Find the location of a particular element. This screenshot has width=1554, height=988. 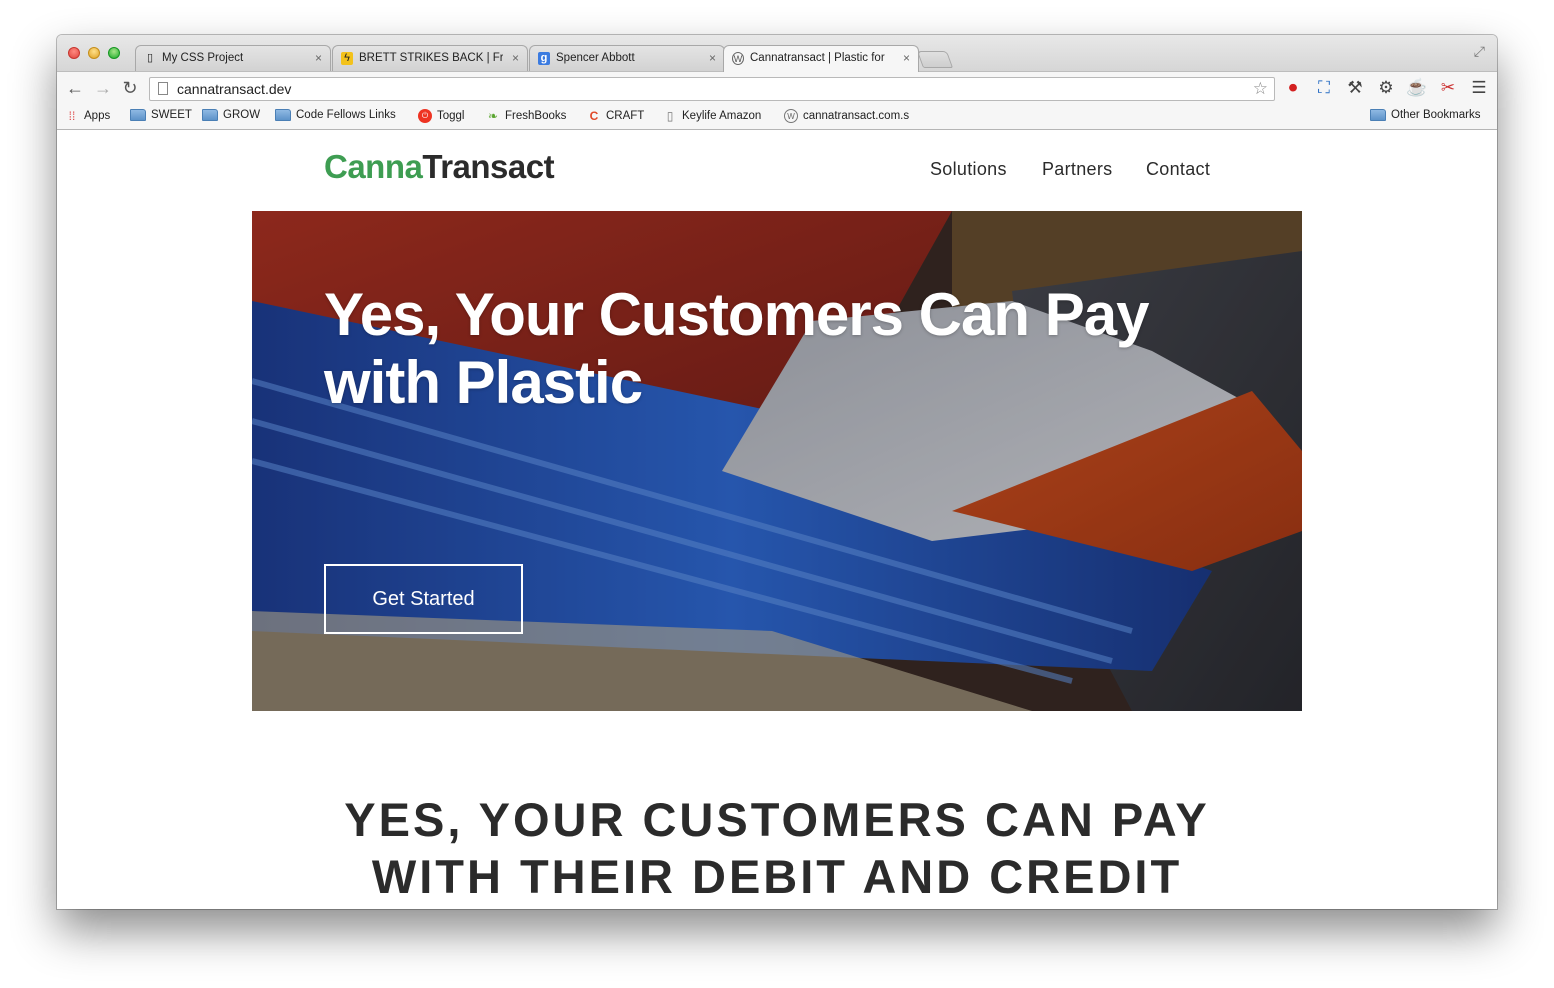

tab-my-css-project: ▯ My CSS Project × is located at coordinates (233, 58).